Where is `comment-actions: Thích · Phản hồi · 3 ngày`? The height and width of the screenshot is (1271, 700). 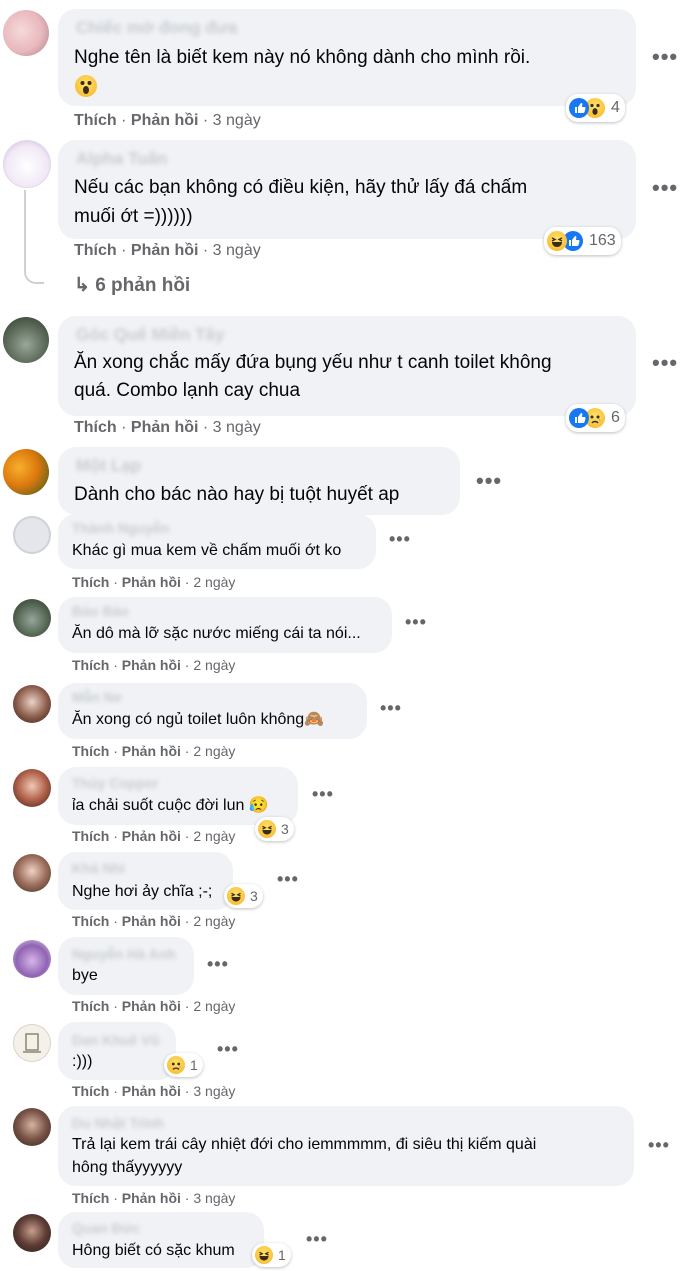
comment-actions: Thích · Phản hồi · 3 ngày is located at coordinates (167, 251).